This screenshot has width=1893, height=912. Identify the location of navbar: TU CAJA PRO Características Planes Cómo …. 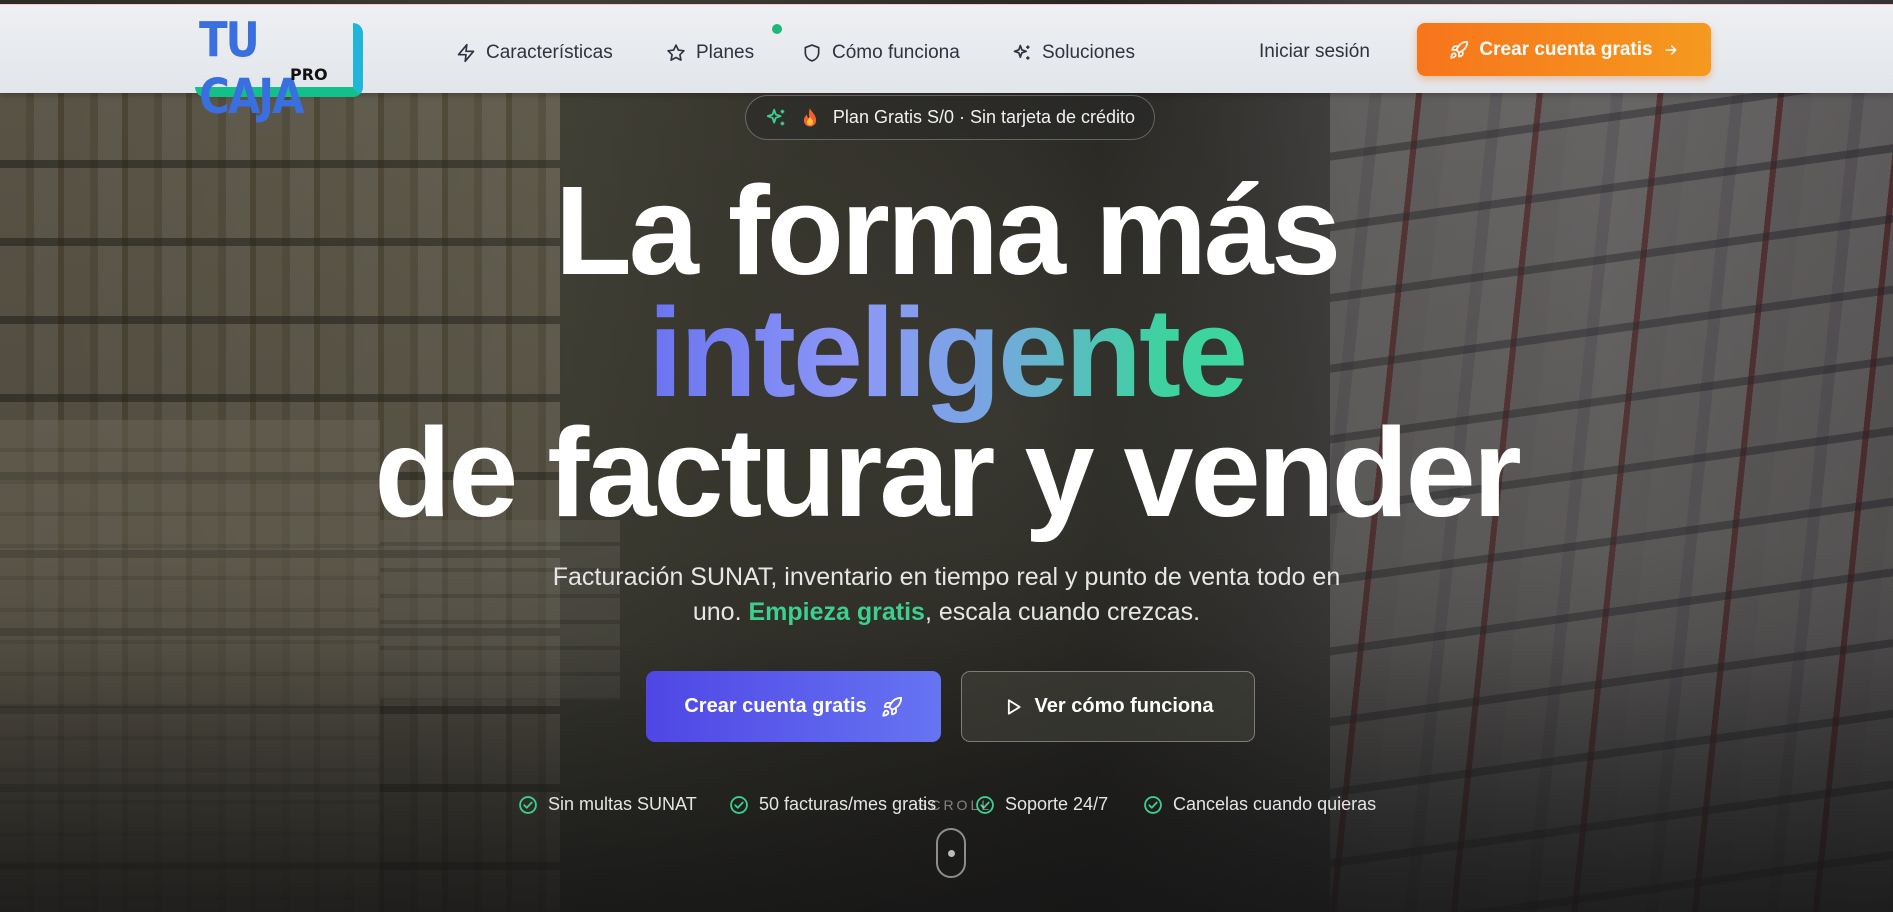
(946, 64).